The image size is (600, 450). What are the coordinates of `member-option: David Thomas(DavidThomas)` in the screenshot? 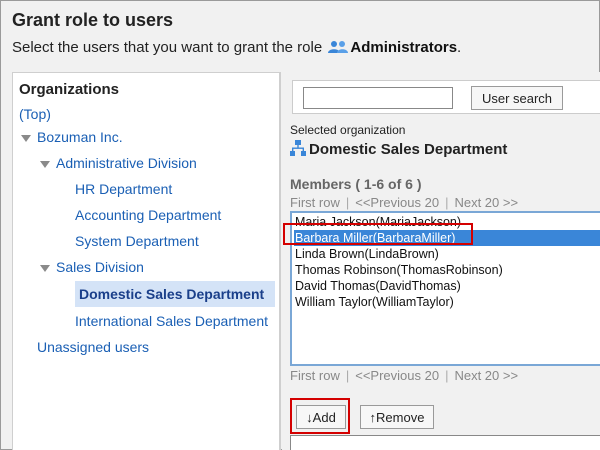 It's located at (447, 286).